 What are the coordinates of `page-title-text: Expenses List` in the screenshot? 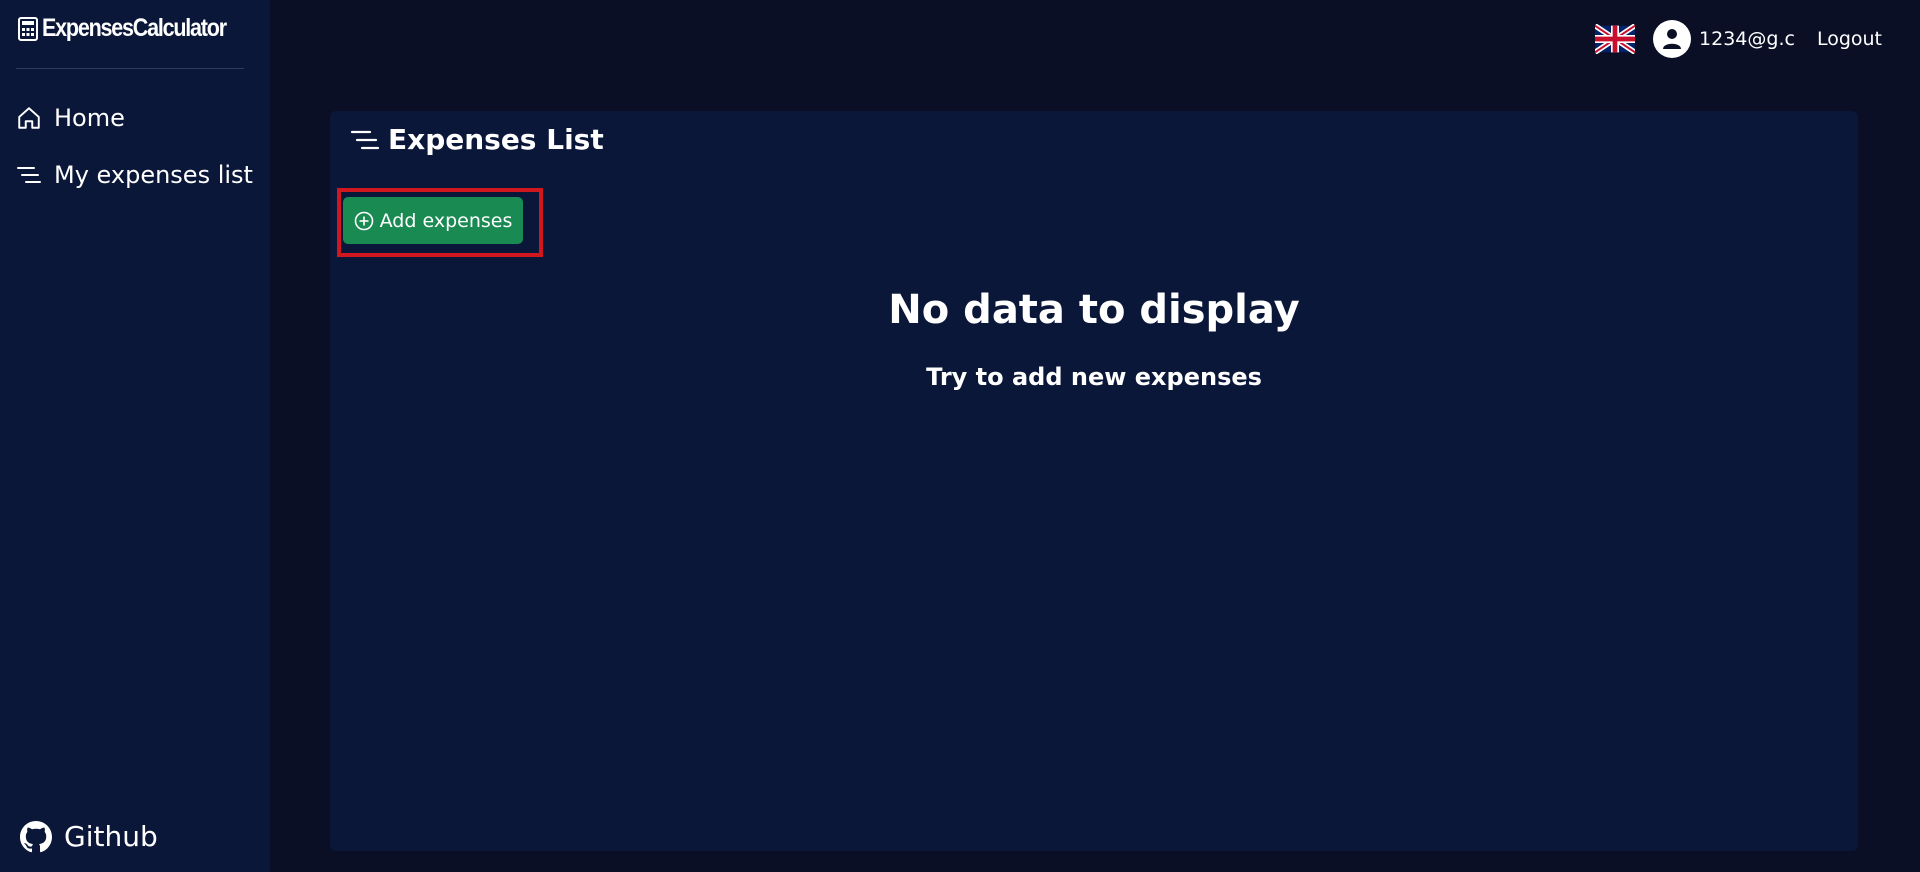 It's located at (496, 139).